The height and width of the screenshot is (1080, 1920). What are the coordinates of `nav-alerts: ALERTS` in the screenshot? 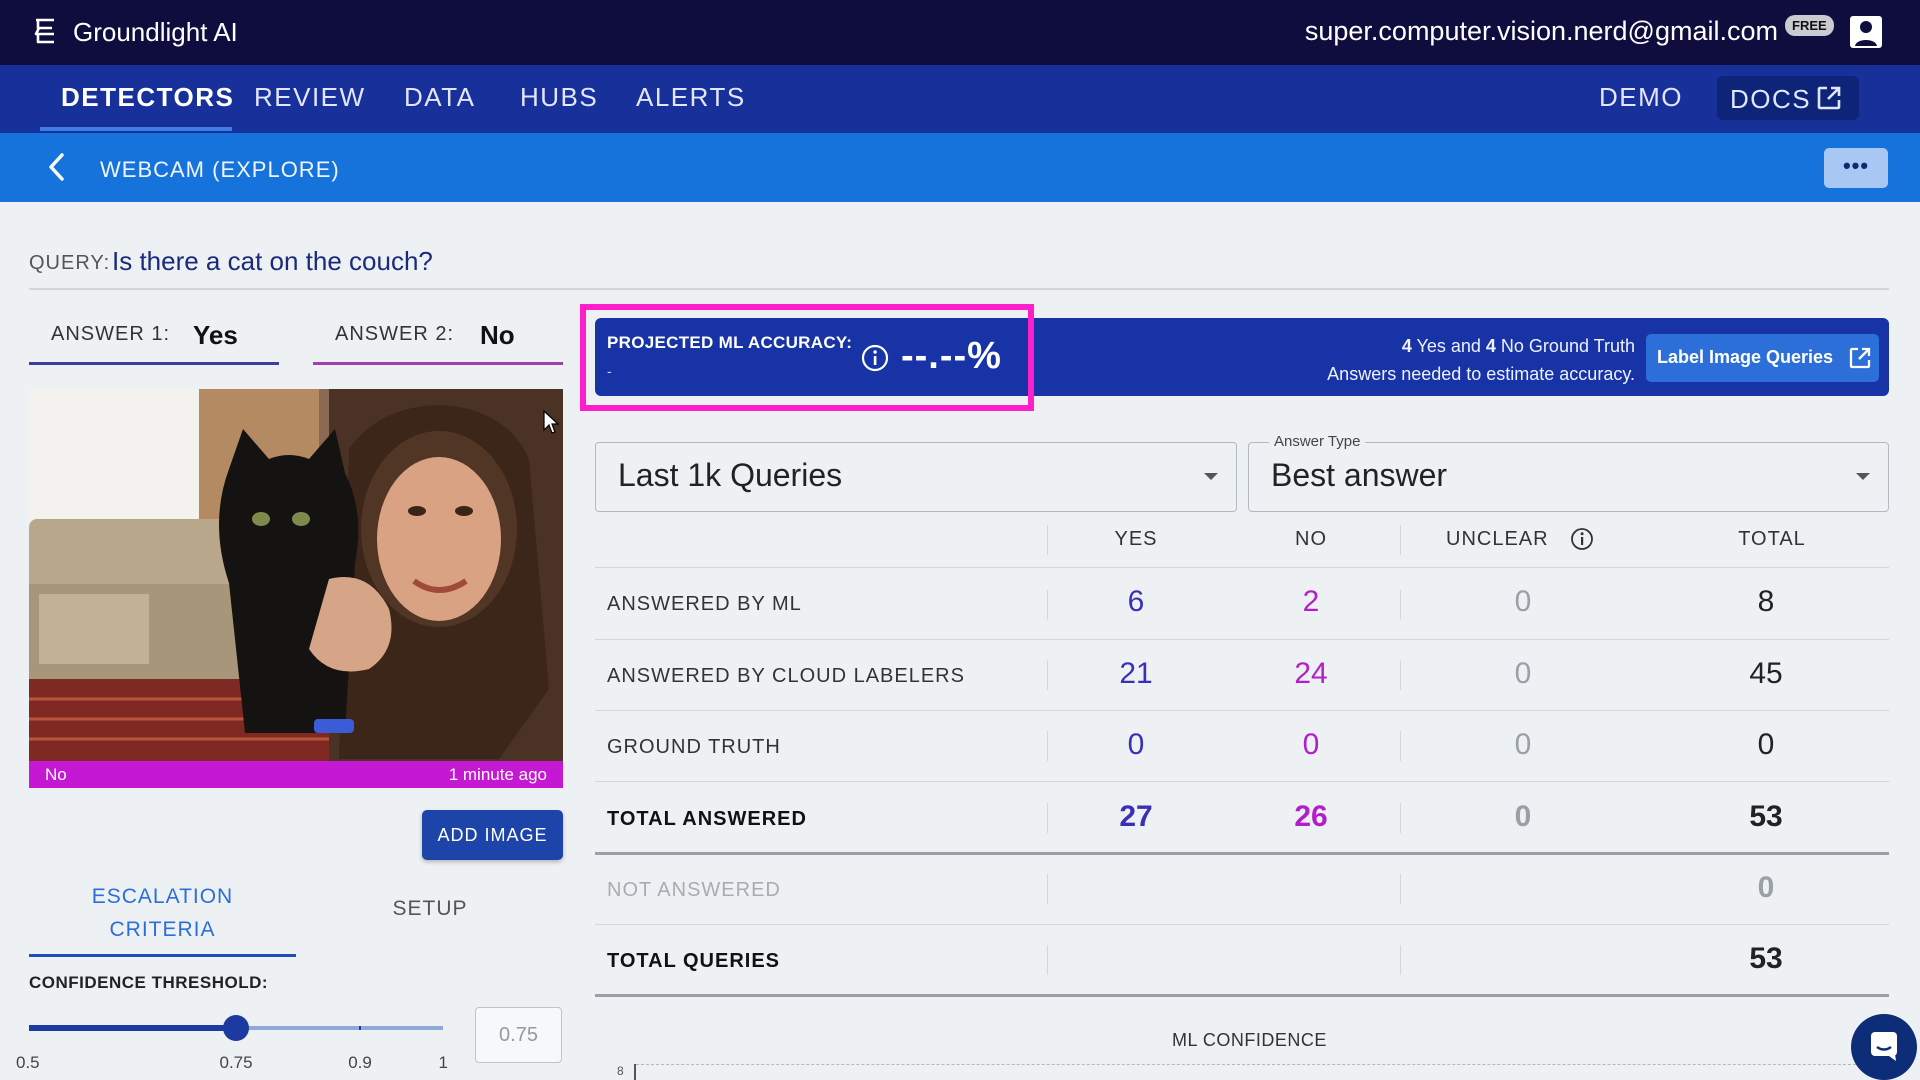 It's located at (691, 97).